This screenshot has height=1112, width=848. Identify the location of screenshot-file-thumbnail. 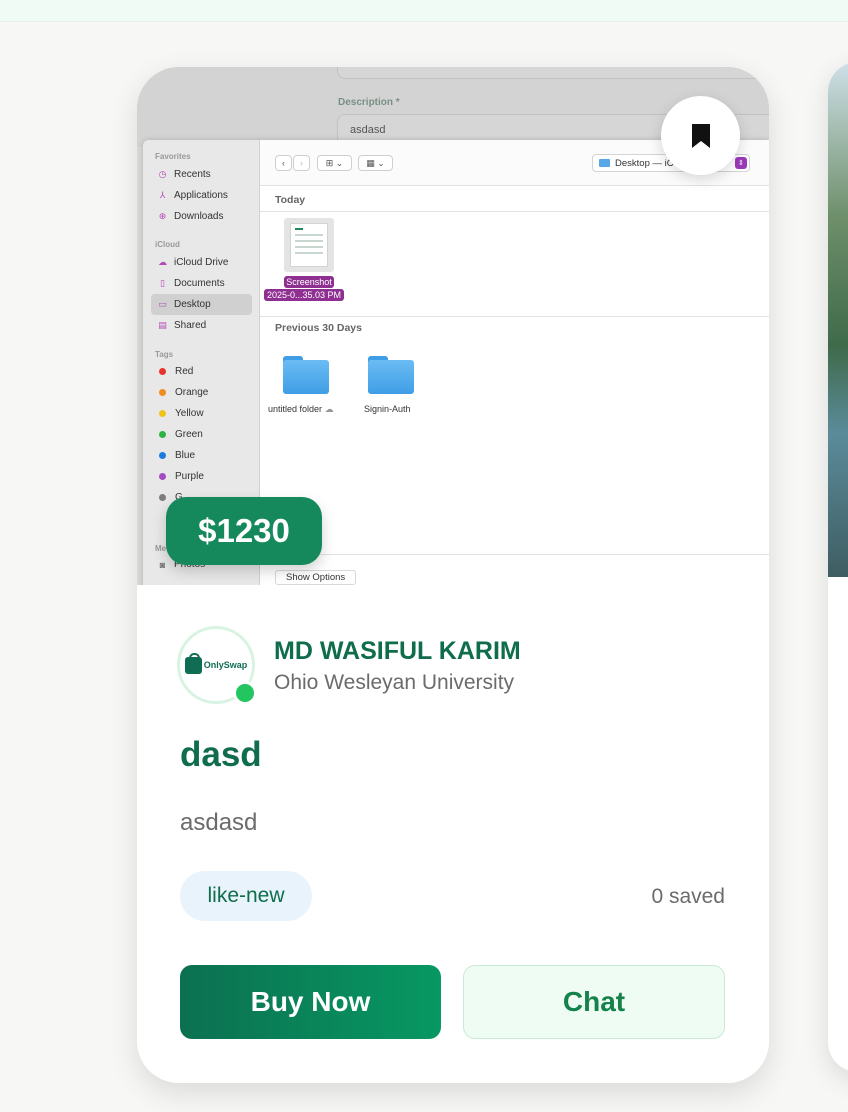
(309, 245).